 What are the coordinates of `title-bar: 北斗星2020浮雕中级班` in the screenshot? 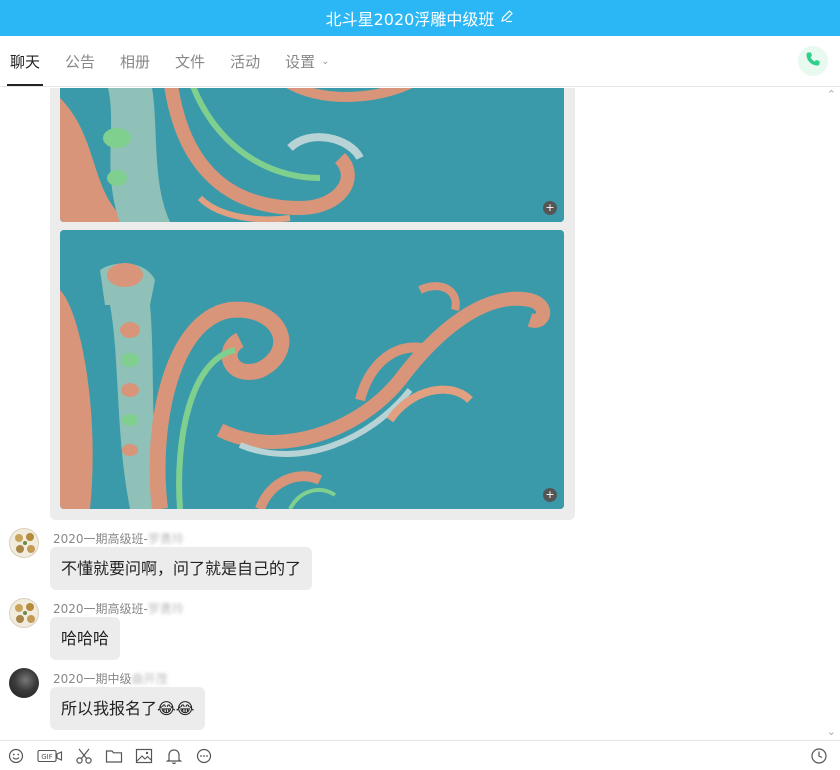 It's located at (420, 18).